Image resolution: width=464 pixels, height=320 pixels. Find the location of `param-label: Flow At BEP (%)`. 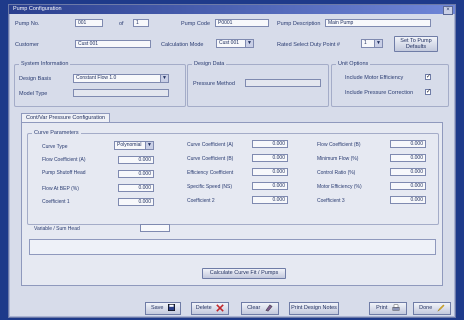

param-label: Flow At BEP (%) is located at coordinates (60, 189).